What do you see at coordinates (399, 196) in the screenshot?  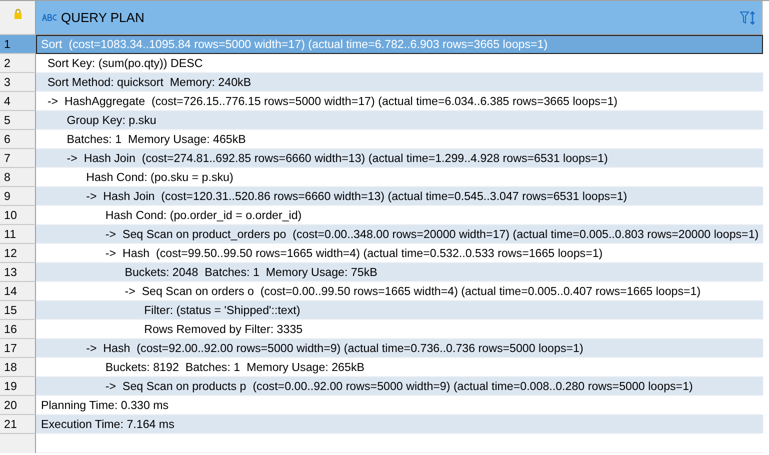 I see `table-cell: -> Hash Join (cost=120.31..520.86 rows=6660 width=13) (actual time=0.545..3.047 rows=6531 loops=1)` at bounding box center [399, 196].